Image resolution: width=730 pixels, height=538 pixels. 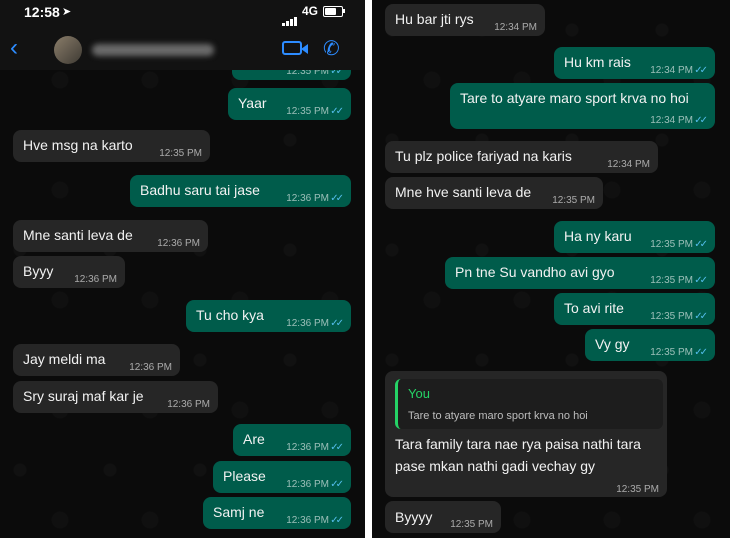 What do you see at coordinates (483, 156) in the screenshot?
I see `message-text: Tu plz police fariyad na karis` at bounding box center [483, 156].